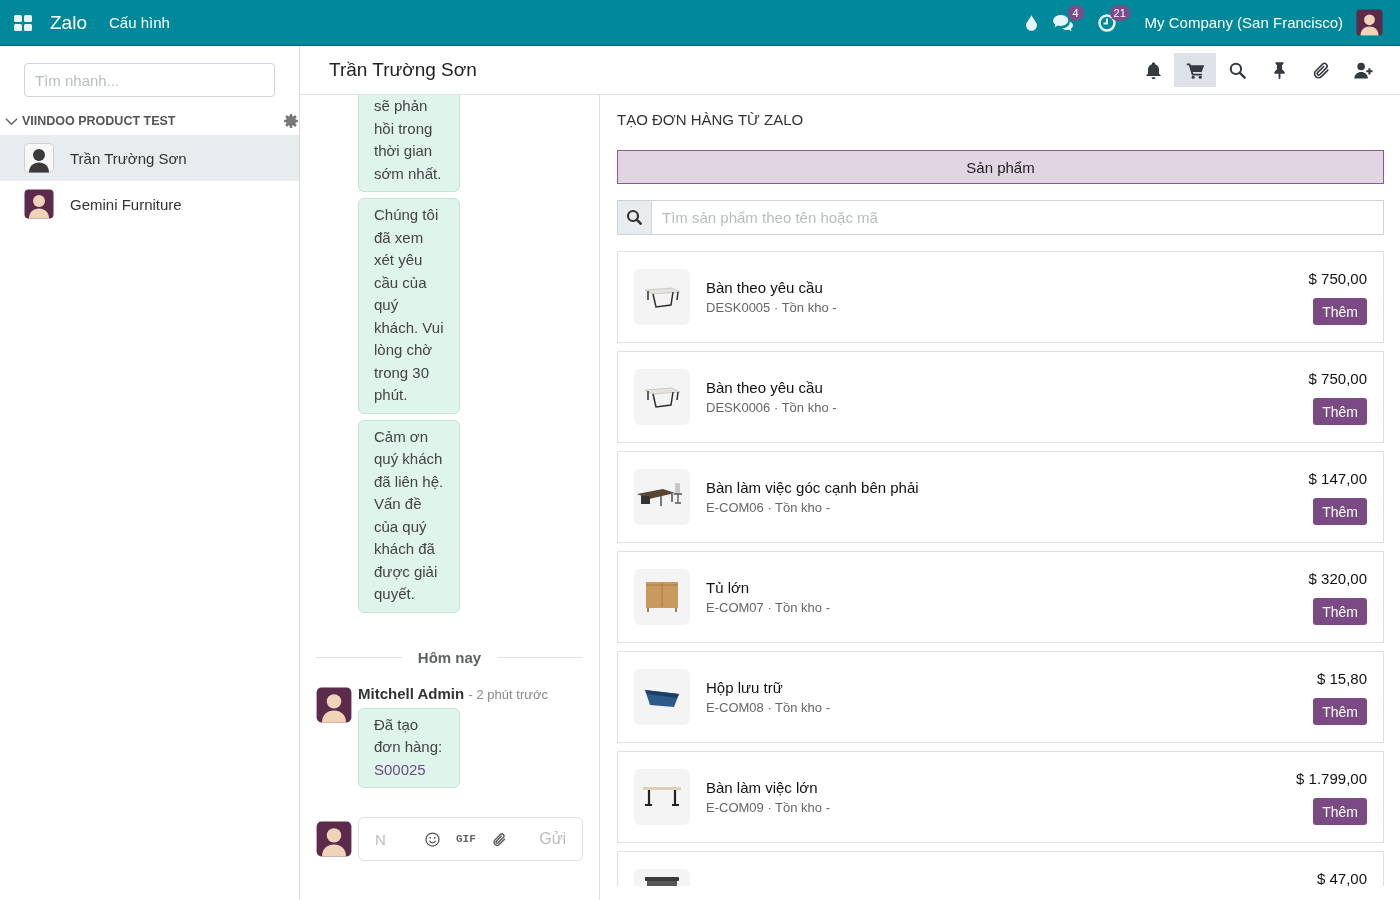  Describe the element at coordinates (662, 797) in the screenshot. I see `large-desk-thumbnail` at that location.